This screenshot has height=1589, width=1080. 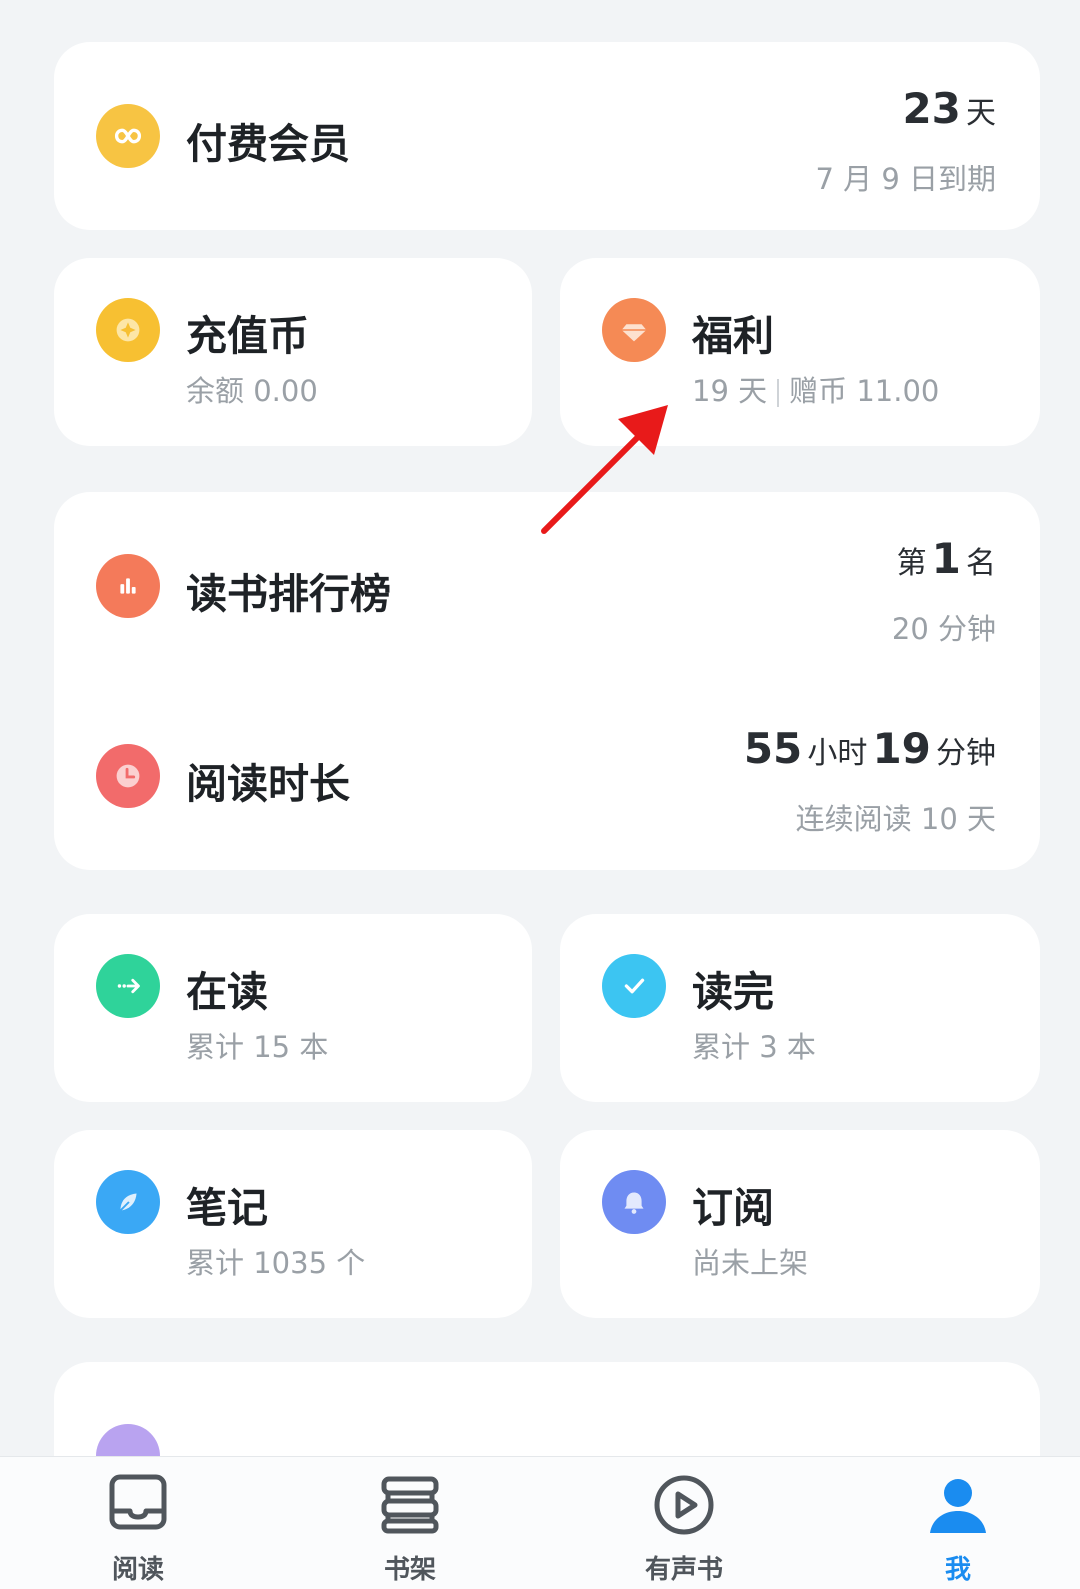 I want to click on rank-suffix: 名, so click(x=981, y=563).